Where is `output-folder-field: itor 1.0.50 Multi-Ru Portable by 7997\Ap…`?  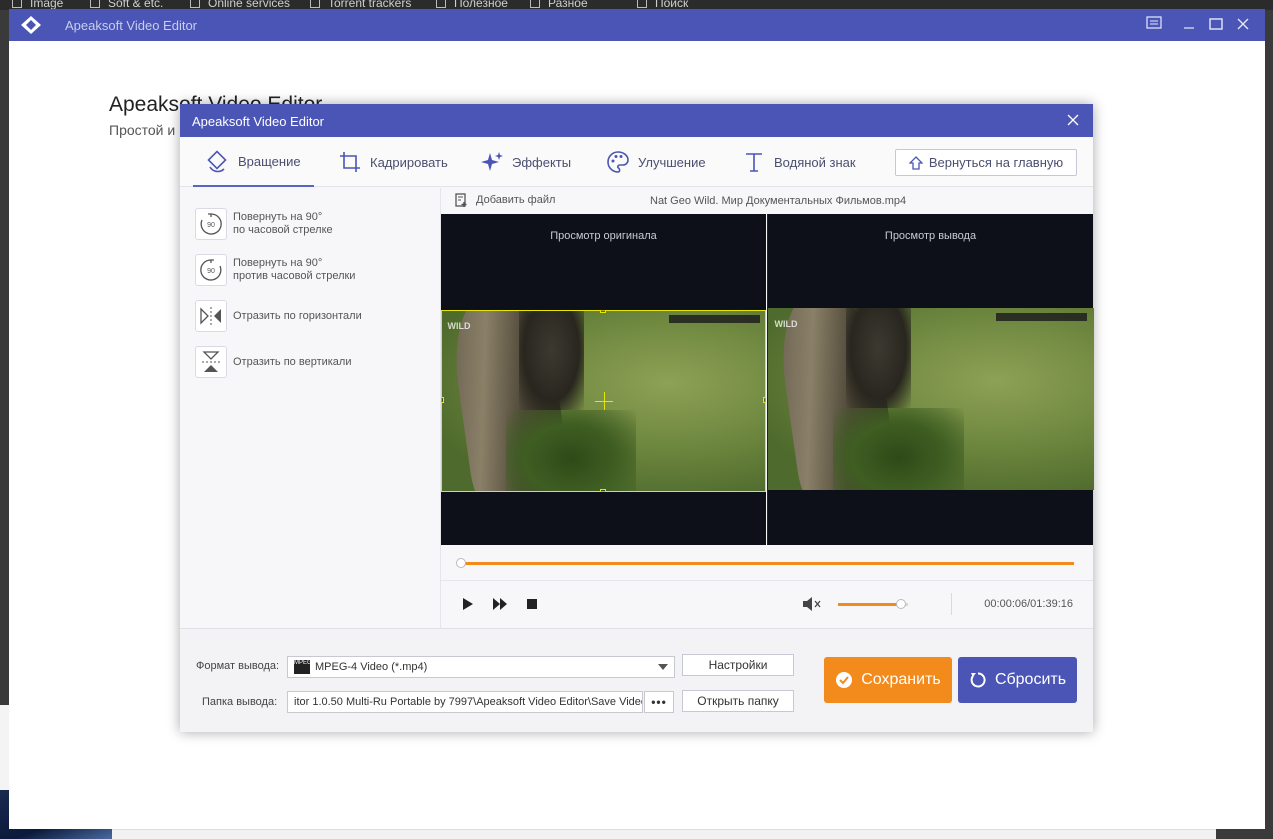 output-folder-field: itor 1.0.50 Multi-Ru Portable by 7997\Ap… is located at coordinates (465, 702).